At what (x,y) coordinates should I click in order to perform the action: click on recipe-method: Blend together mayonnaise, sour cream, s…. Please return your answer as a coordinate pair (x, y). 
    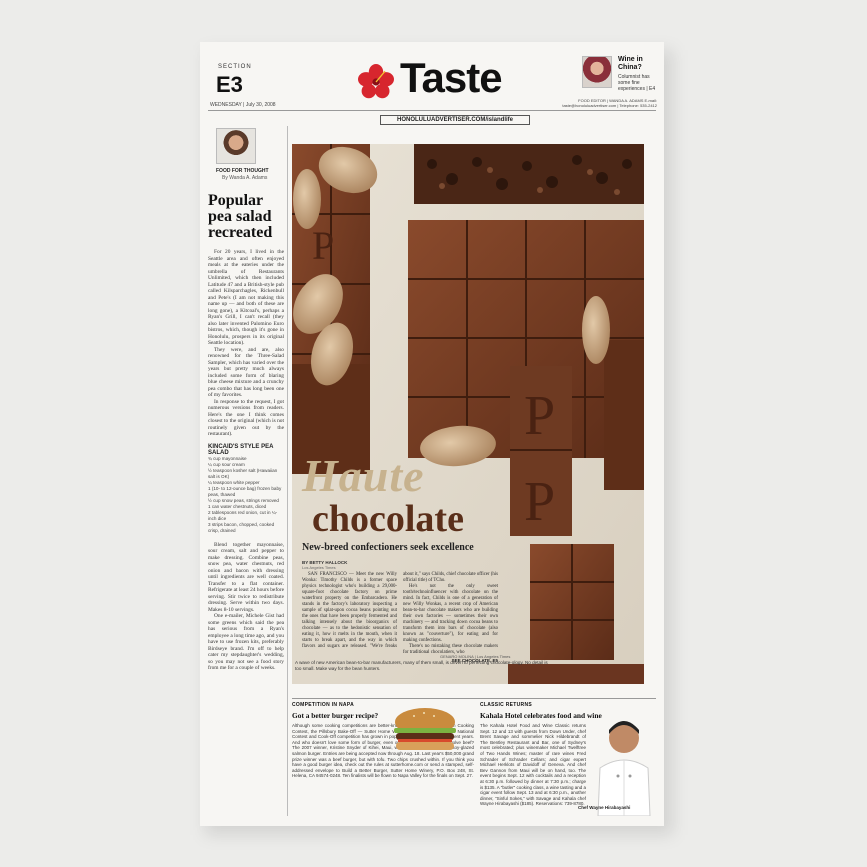
    Looking at the image, I should click on (246, 607).